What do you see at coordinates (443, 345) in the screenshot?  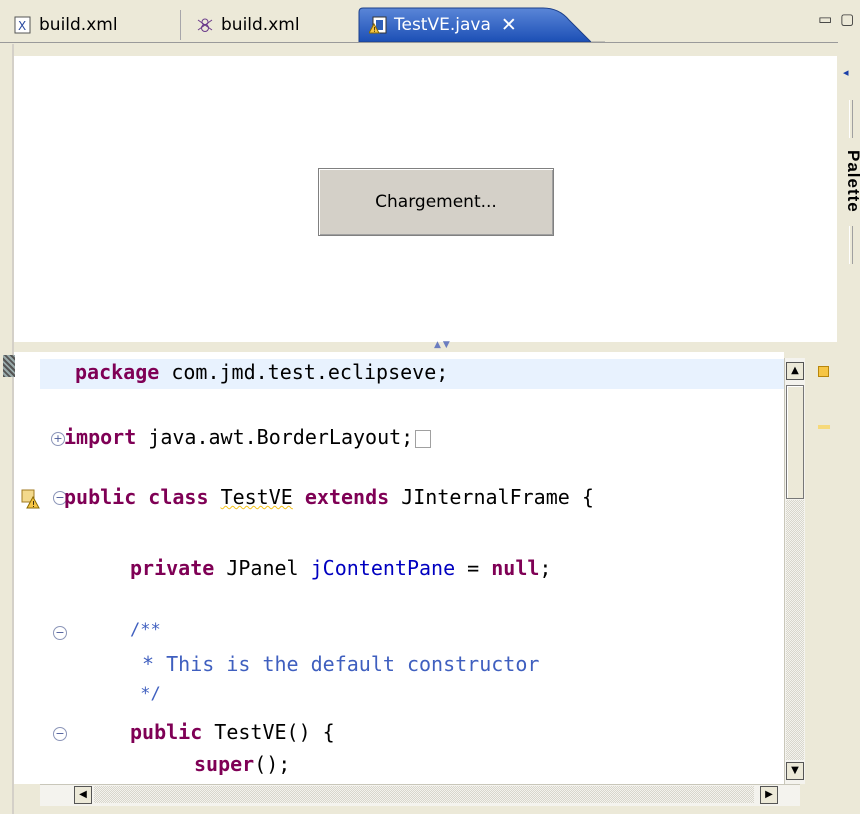 I see `sash-arrows-icon: ▲▼` at bounding box center [443, 345].